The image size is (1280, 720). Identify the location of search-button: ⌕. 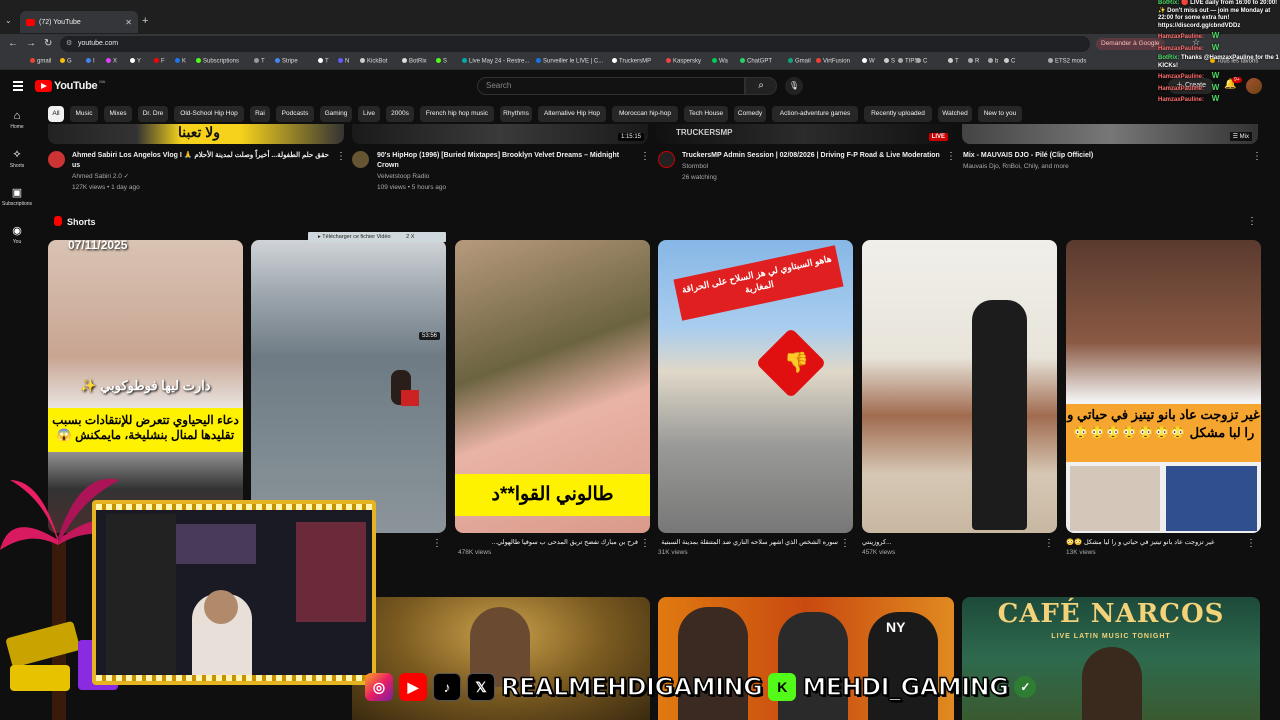
(761, 86).